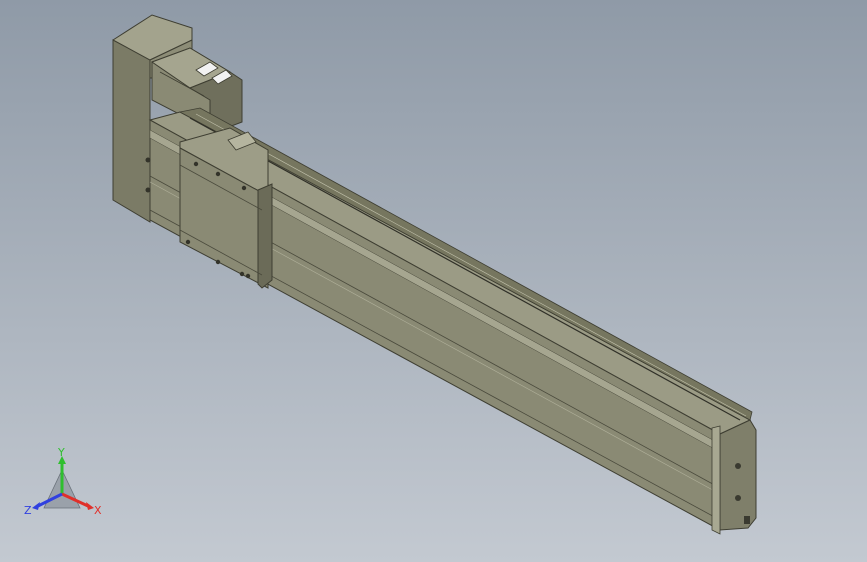 The width and height of the screenshot is (867, 562). I want to click on carriage-slider, so click(226, 208).